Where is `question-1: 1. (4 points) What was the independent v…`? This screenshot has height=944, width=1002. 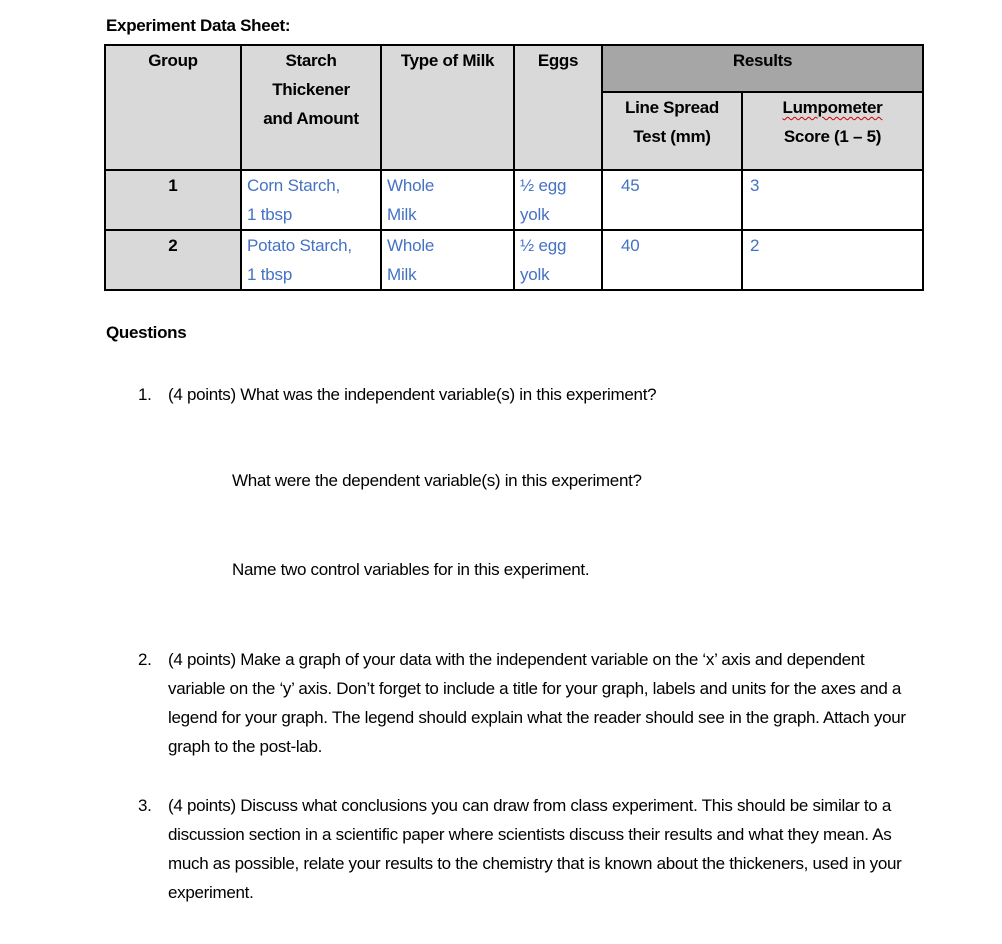
question-1: 1. (4 points) What was the independent v… is located at coordinates (538, 394).